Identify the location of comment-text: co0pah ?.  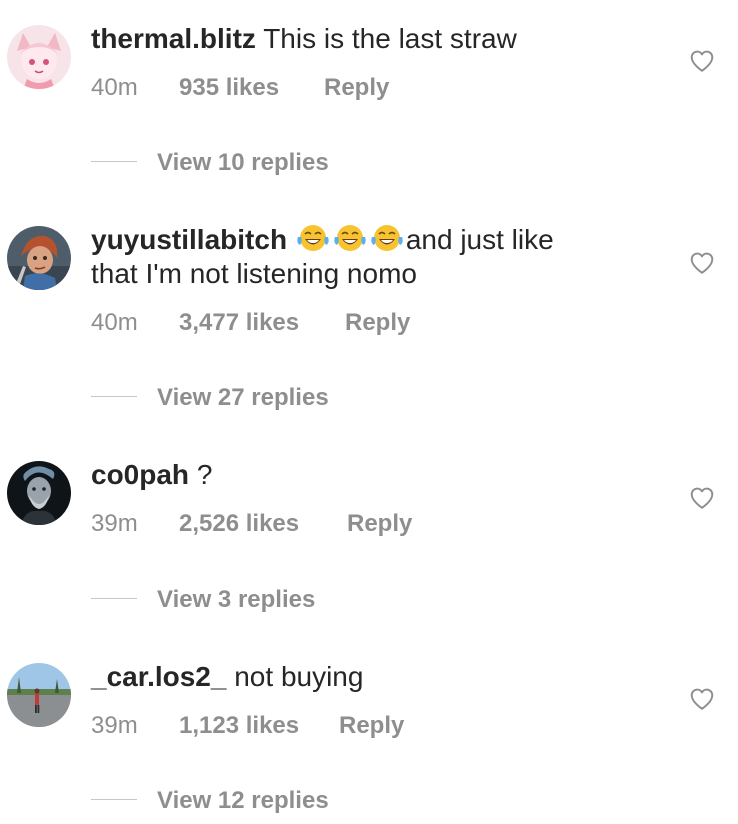
(371, 475).